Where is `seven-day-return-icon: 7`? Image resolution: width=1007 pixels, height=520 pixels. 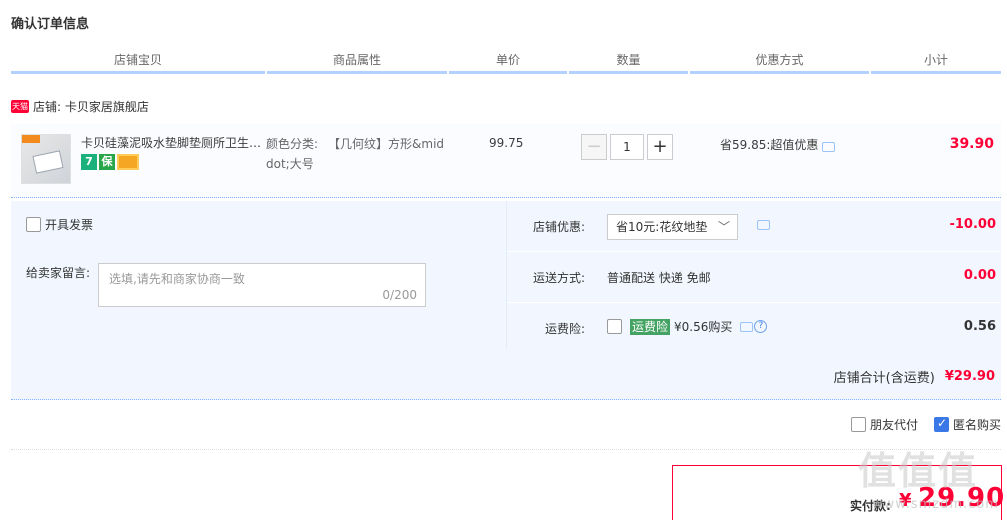
seven-day-return-icon: 7 is located at coordinates (89, 162).